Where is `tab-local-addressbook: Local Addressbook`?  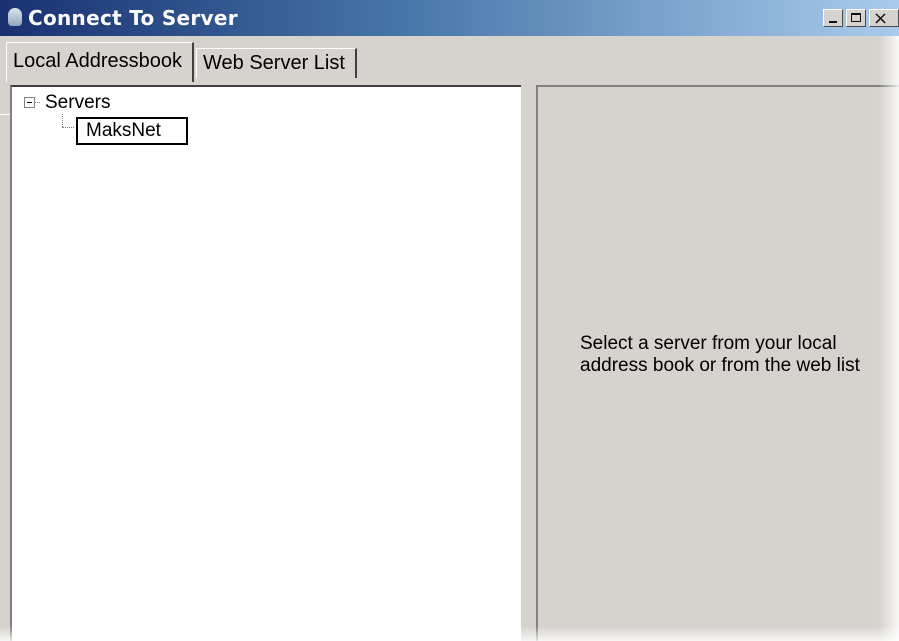
tab-local-addressbook: Local Addressbook is located at coordinates (100, 62).